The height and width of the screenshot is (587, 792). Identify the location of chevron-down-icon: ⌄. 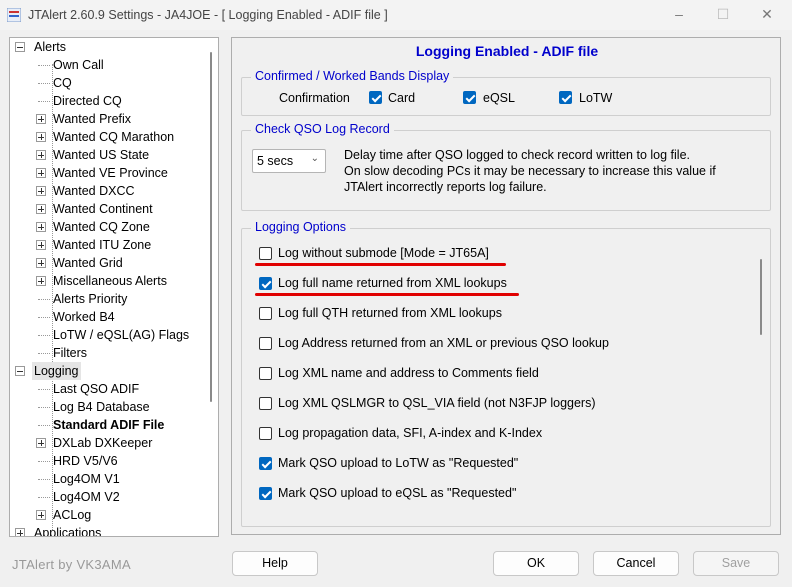
(314, 158).